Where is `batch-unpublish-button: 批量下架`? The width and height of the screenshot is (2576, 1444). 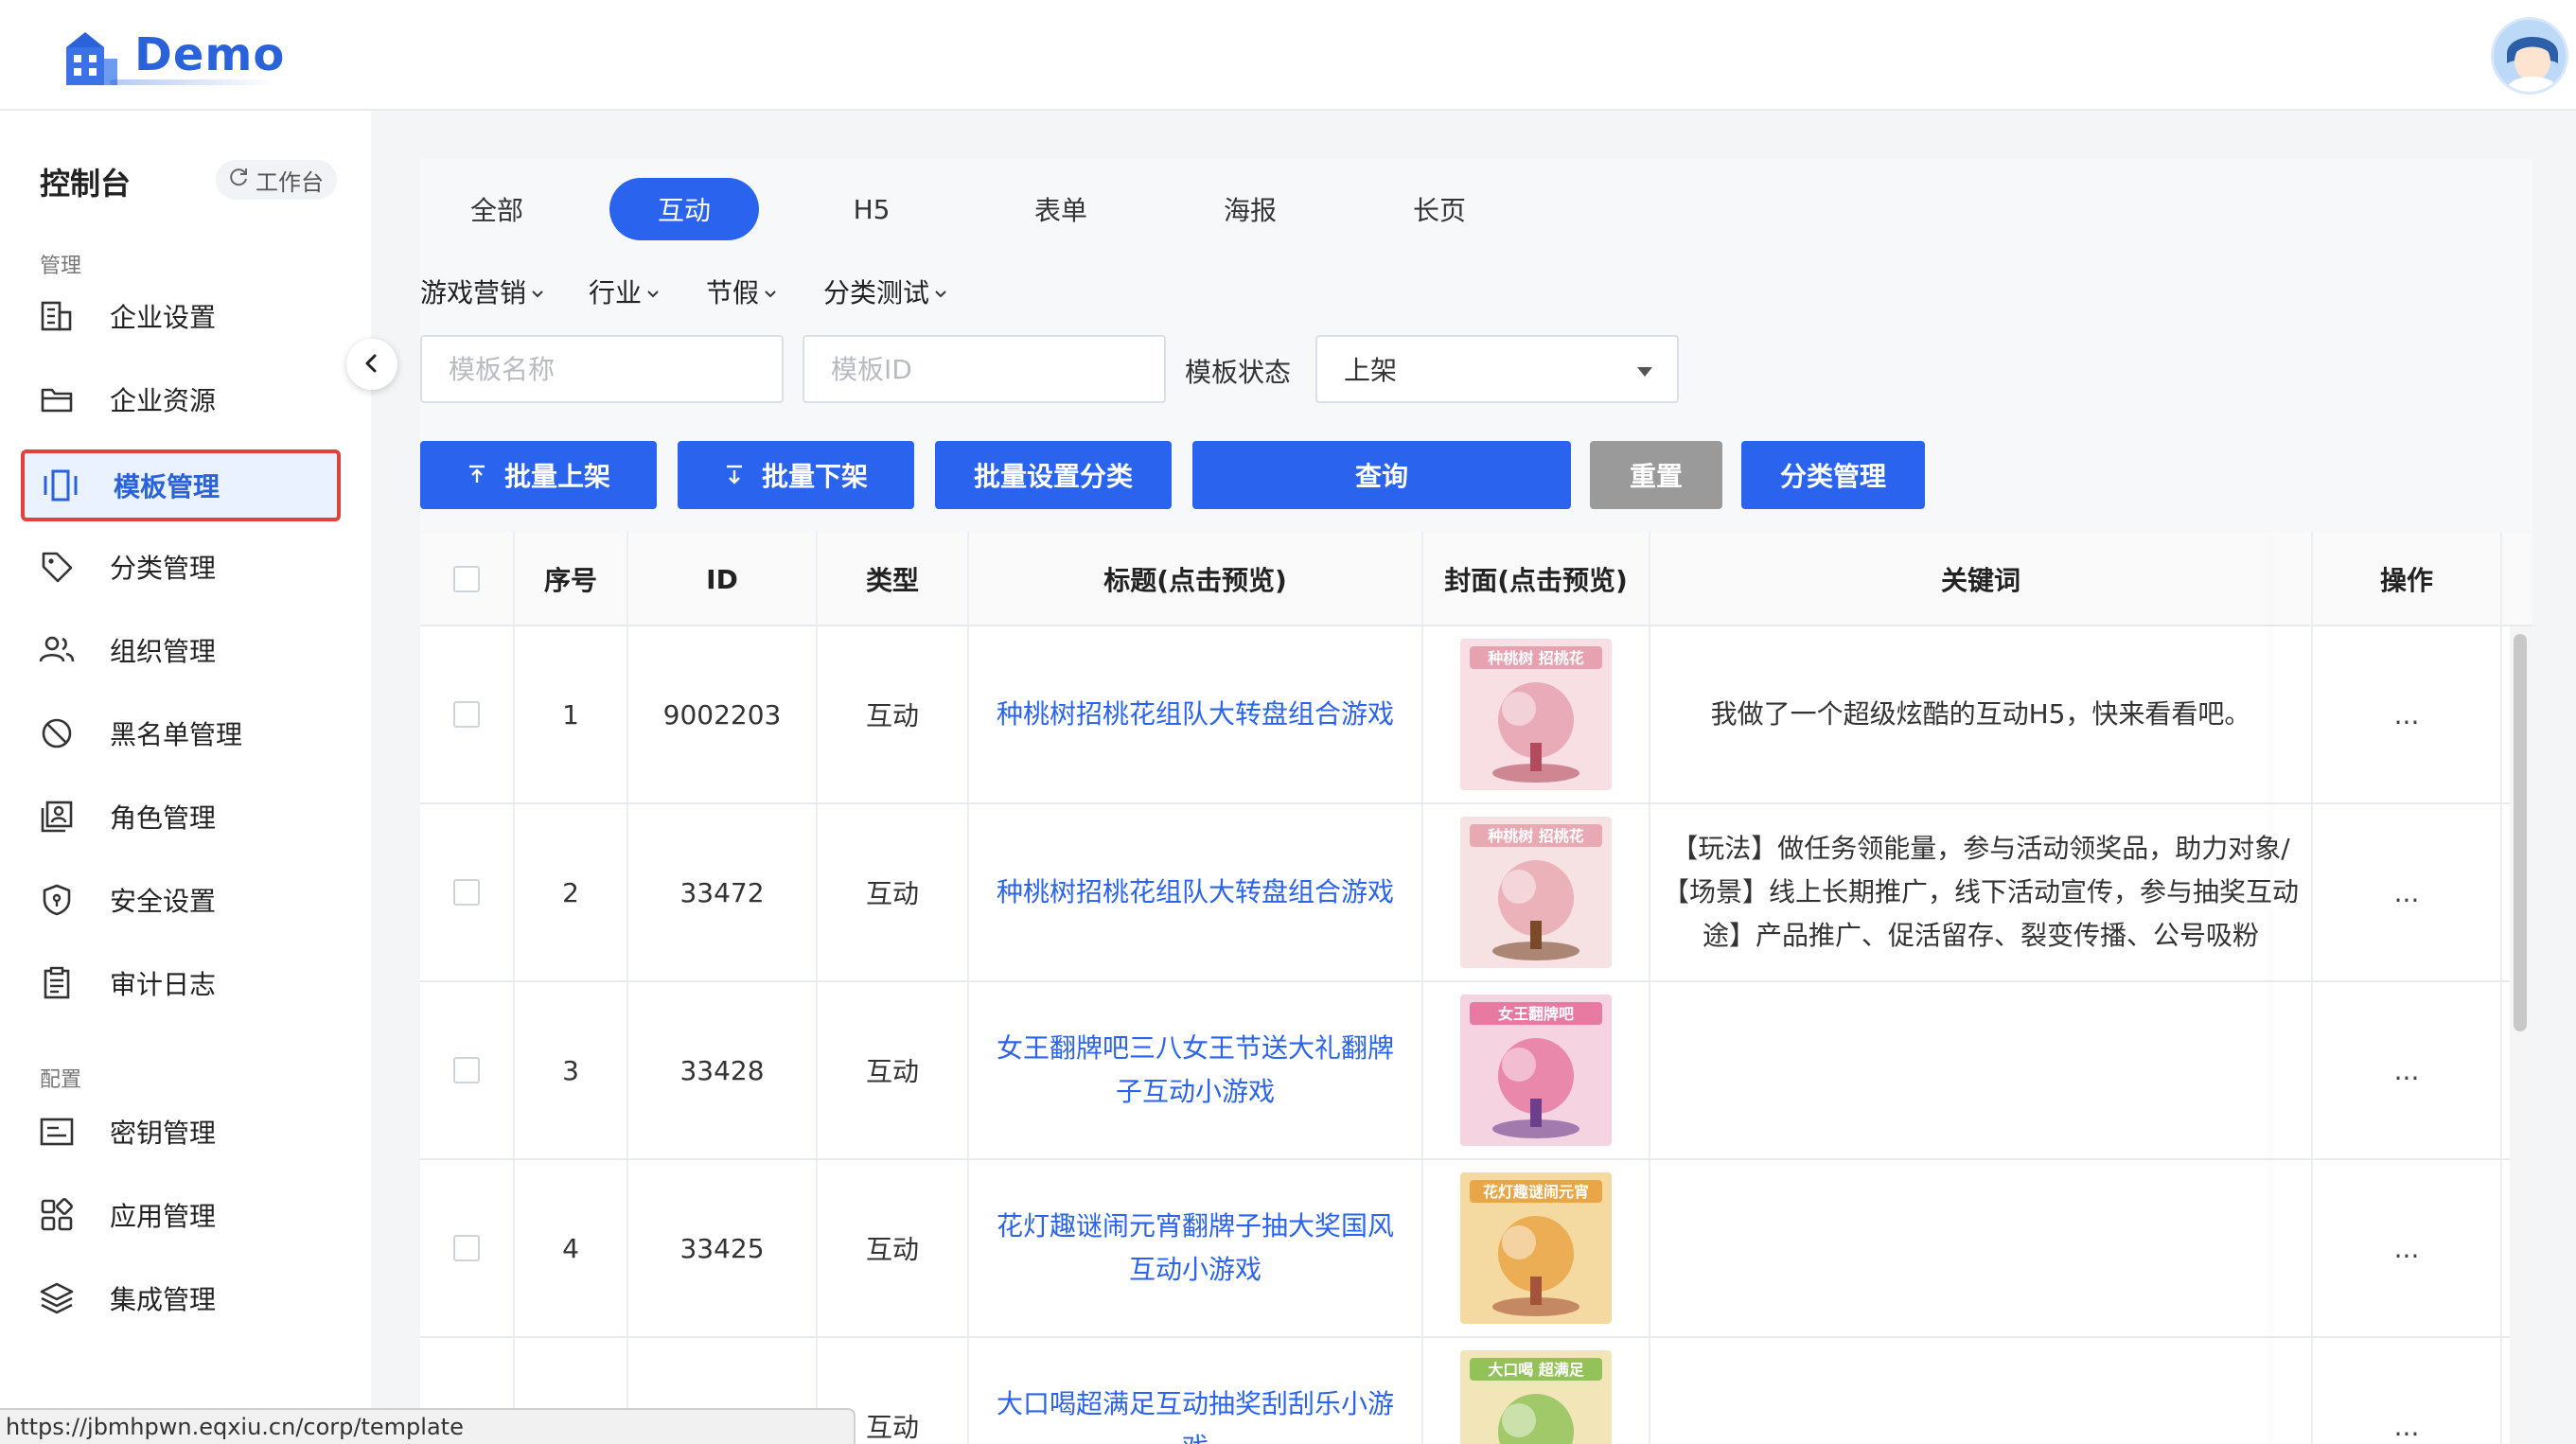
batch-unpublish-button: 批量下架 is located at coordinates (796, 475).